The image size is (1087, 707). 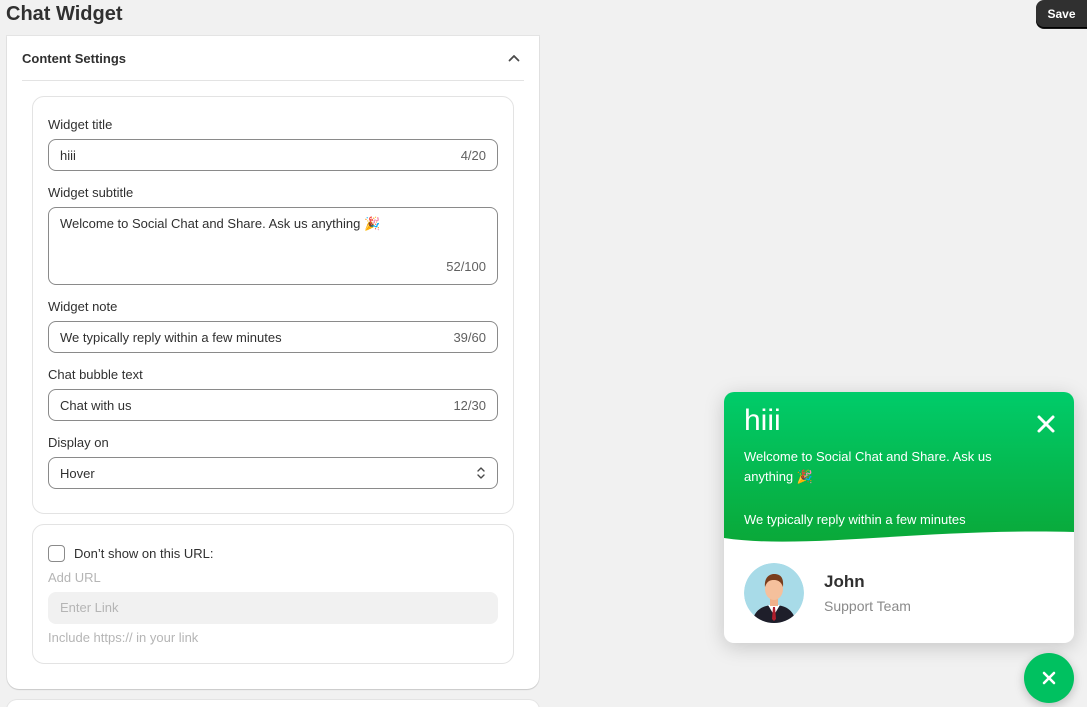 I want to click on bubble-text-counter: 12/30, so click(x=469, y=405).